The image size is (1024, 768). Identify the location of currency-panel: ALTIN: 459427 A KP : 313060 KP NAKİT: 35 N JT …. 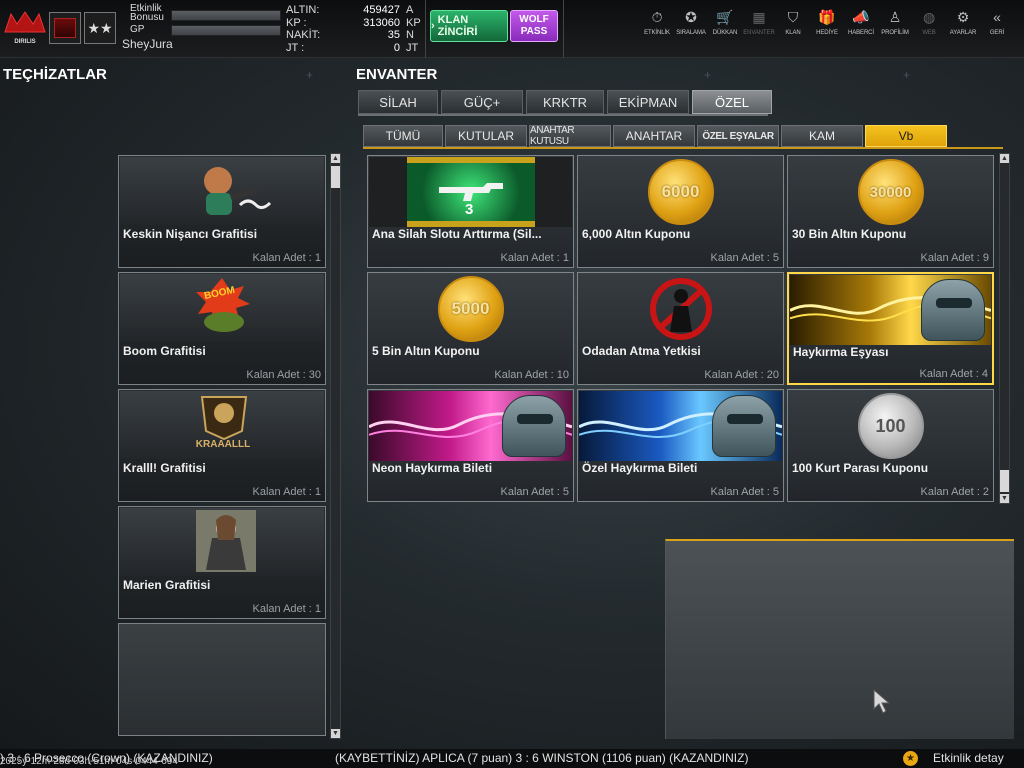
(353, 29).